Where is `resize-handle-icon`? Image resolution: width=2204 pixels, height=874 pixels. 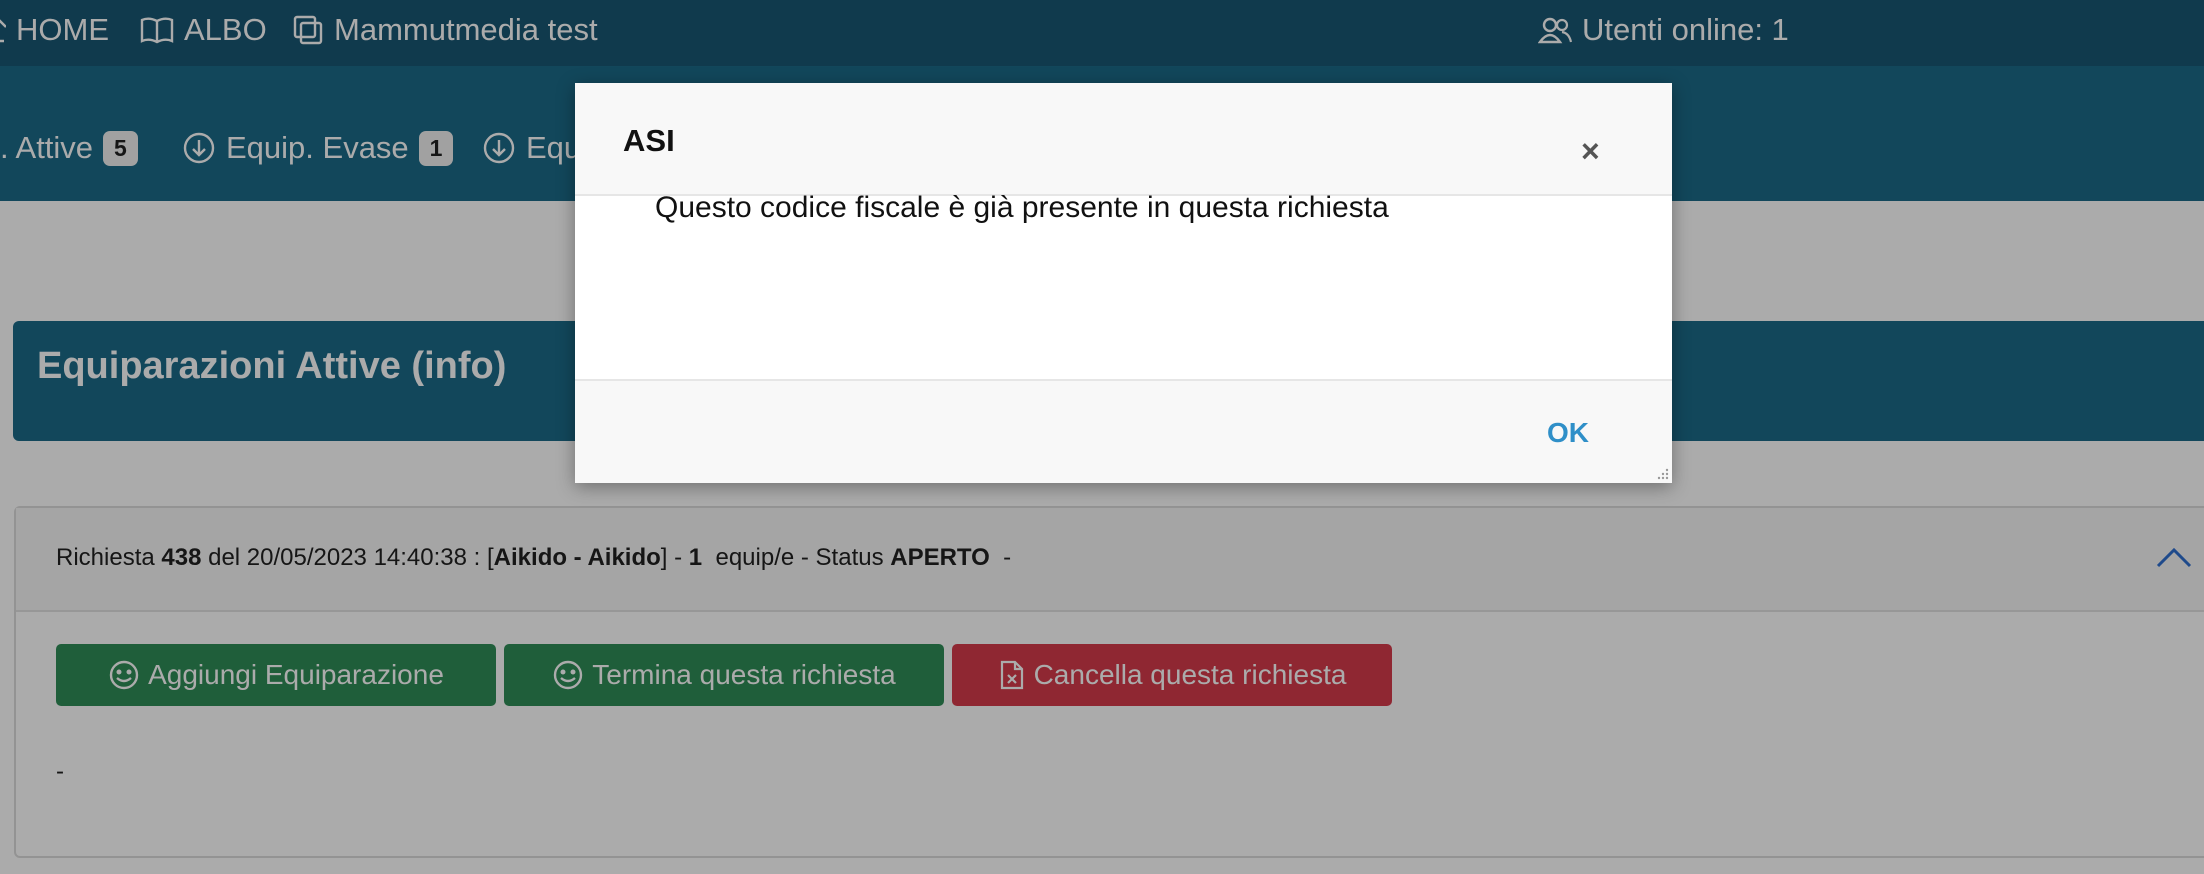 resize-handle-icon is located at coordinates (1662, 473).